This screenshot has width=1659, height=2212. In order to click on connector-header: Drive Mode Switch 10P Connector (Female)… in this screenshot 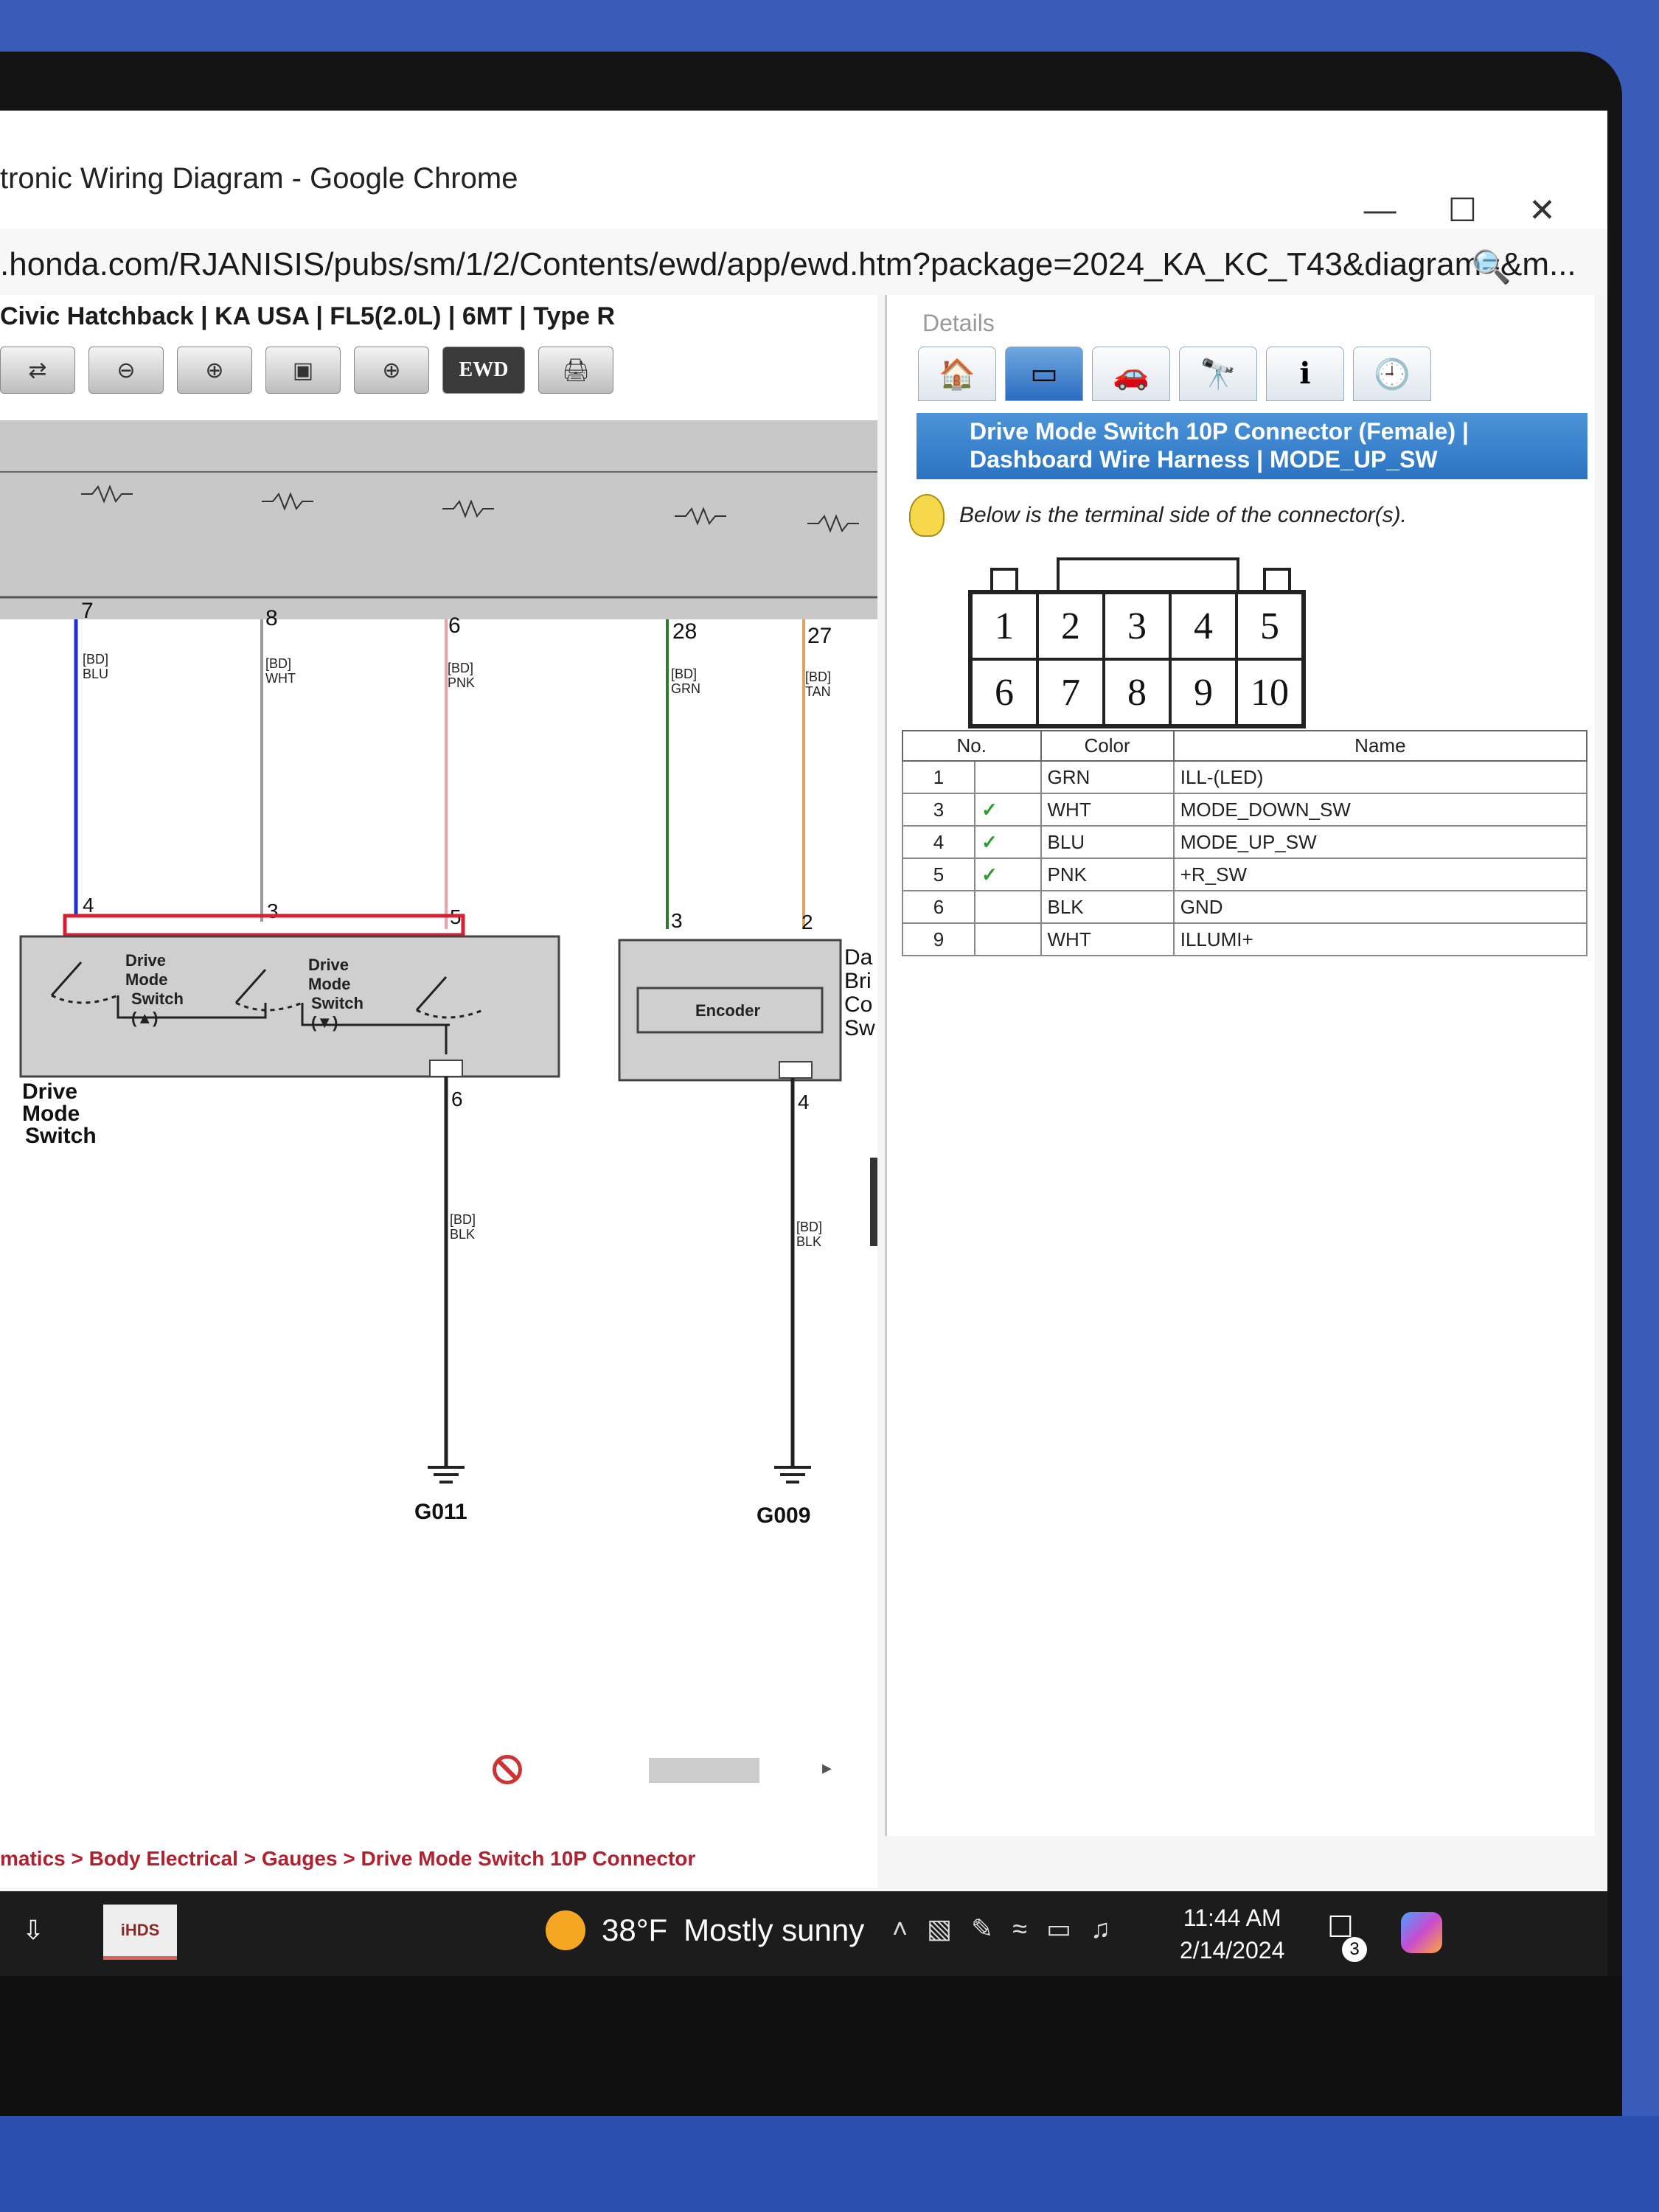, I will do `click(1252, 446)`.